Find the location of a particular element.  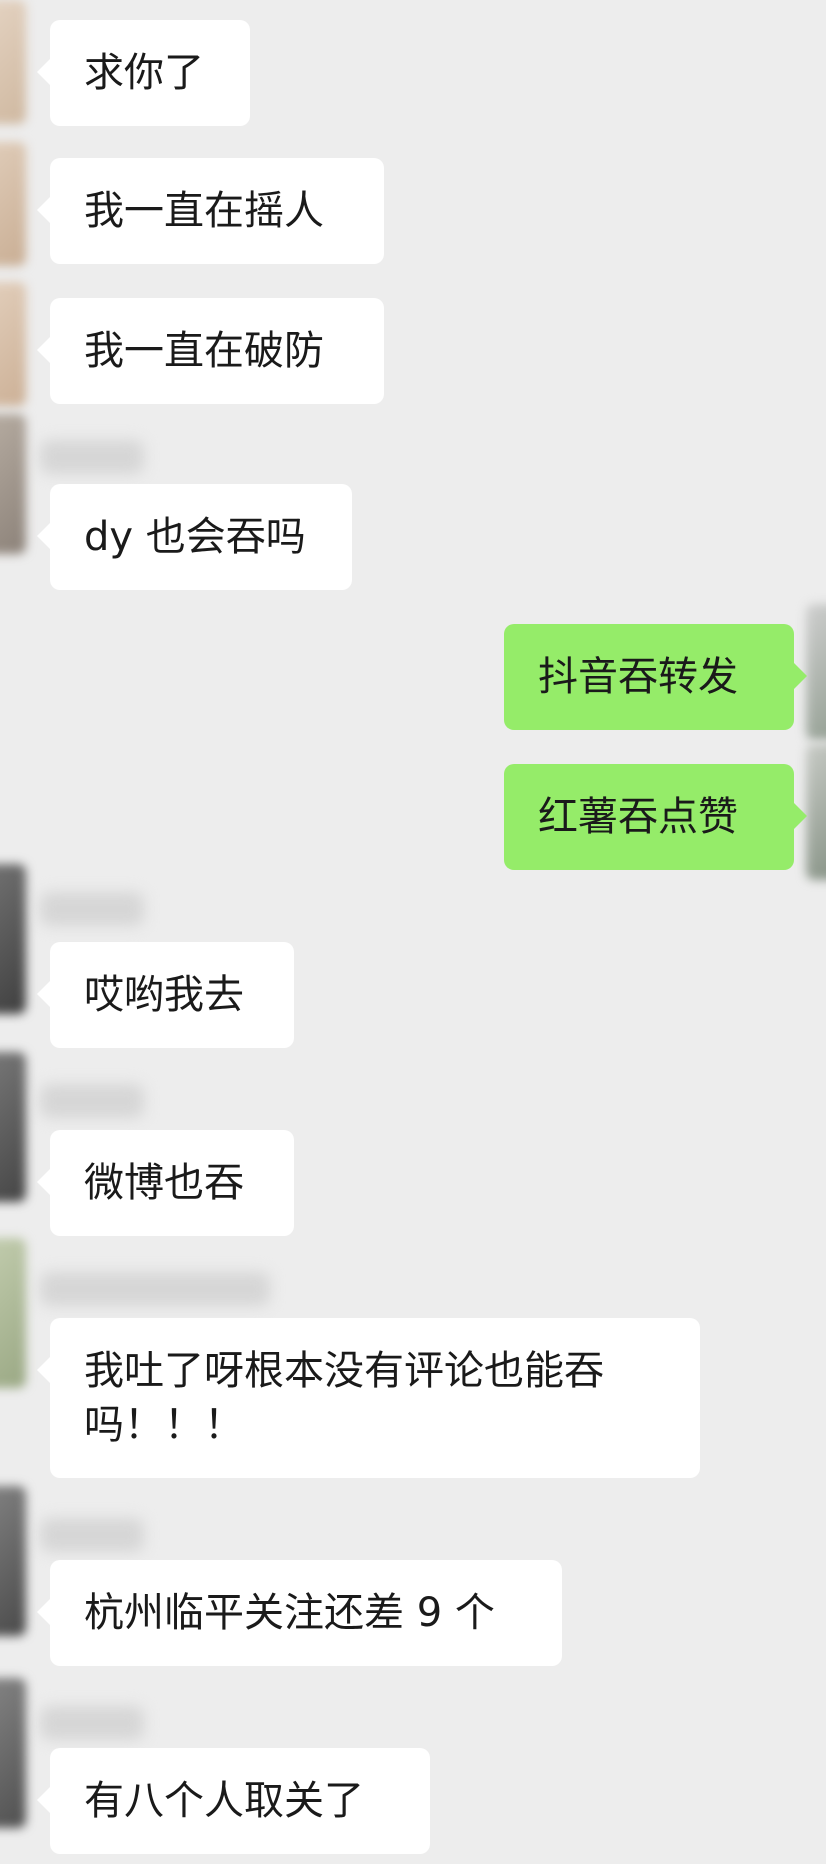

outgoing-message-bubble: 抖音吞转发 is located at coordinates (655, 677).